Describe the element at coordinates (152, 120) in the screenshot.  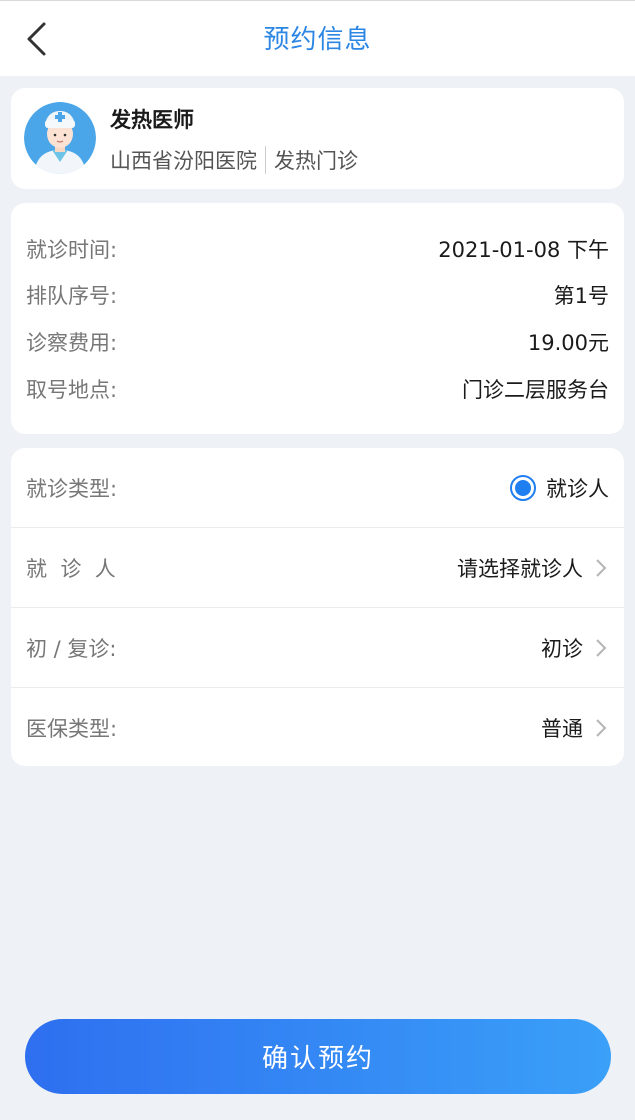
I see `doctor-name: 发热医师` at that location.